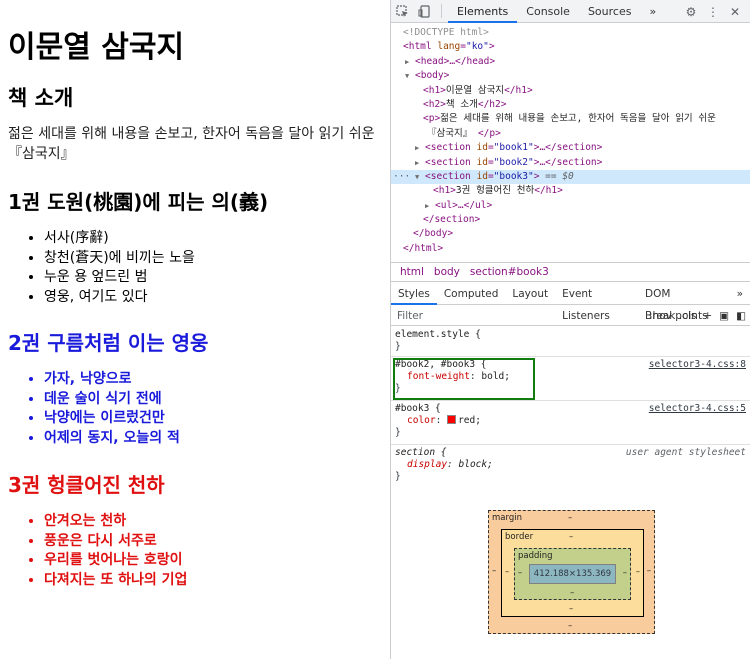 The height and width of the screenshot is (659, 750). I want to click on more-vert-icon: ⋮, so click(713, 11).